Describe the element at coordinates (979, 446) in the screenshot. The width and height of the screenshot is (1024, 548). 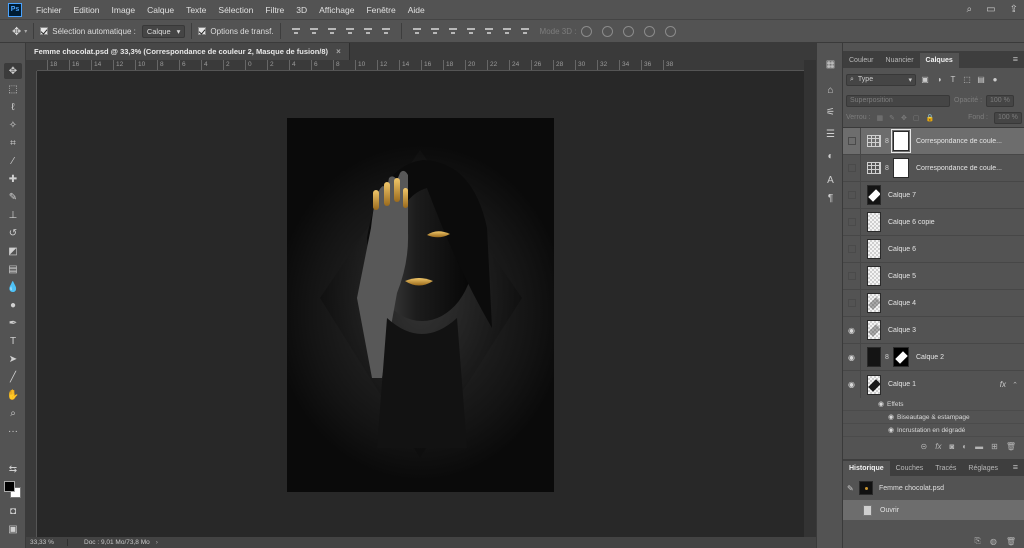
I see `new-group-icon: ▬` at that location.